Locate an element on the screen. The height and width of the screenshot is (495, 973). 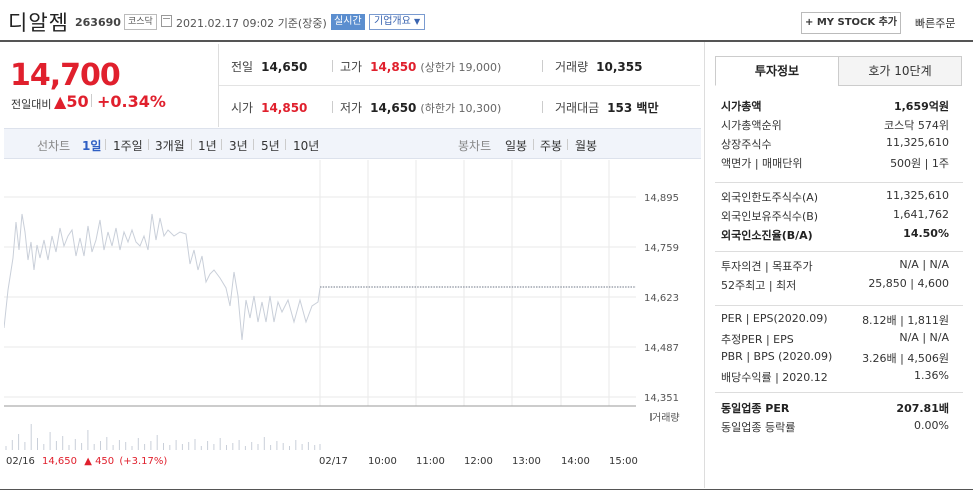
volume-legend-icon is located at coordinates (651, 417).